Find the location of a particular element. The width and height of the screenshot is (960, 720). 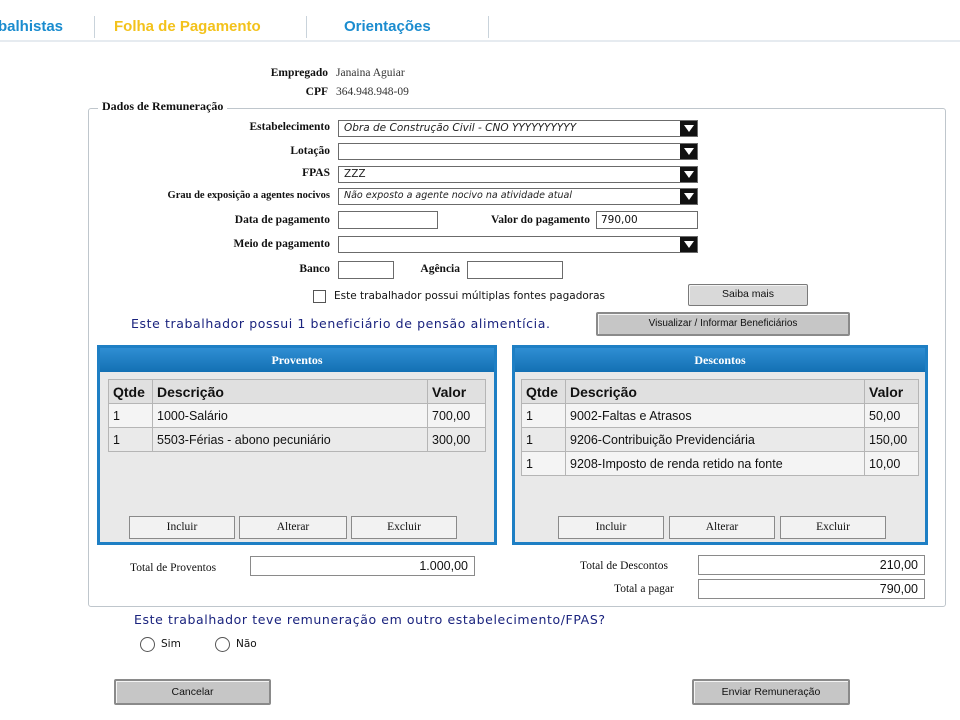

row-valor: 10,00 is located at coordinates (891, 463).